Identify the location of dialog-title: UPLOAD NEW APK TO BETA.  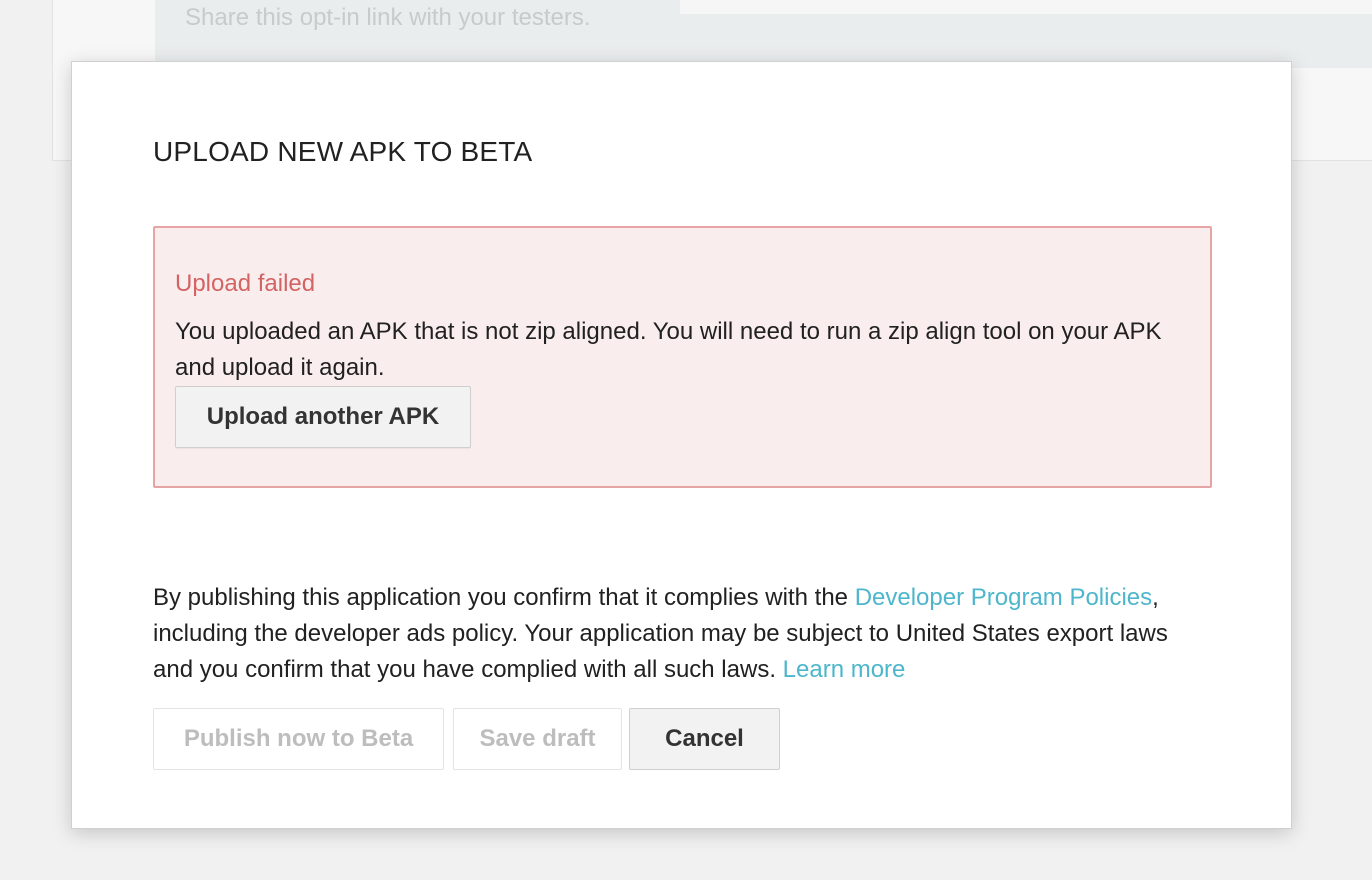
(343, 151).